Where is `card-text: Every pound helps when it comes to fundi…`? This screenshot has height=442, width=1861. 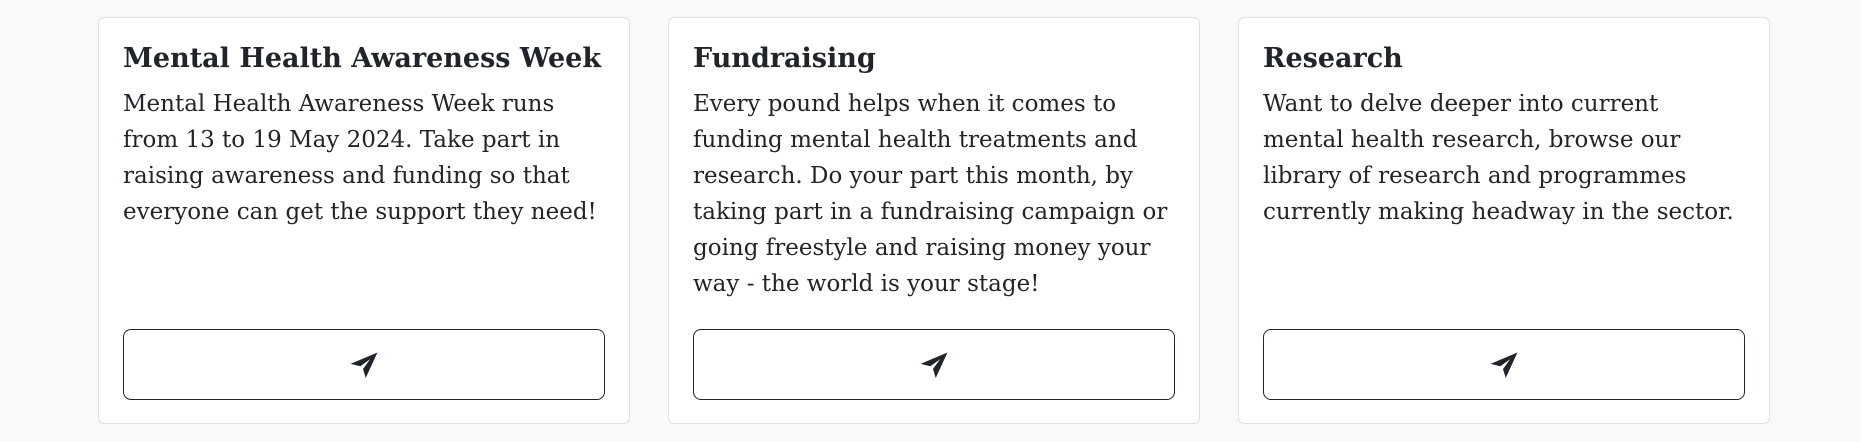
card-text: Every pound helps when it comes to fundi… is located at coordinates (930, 194).